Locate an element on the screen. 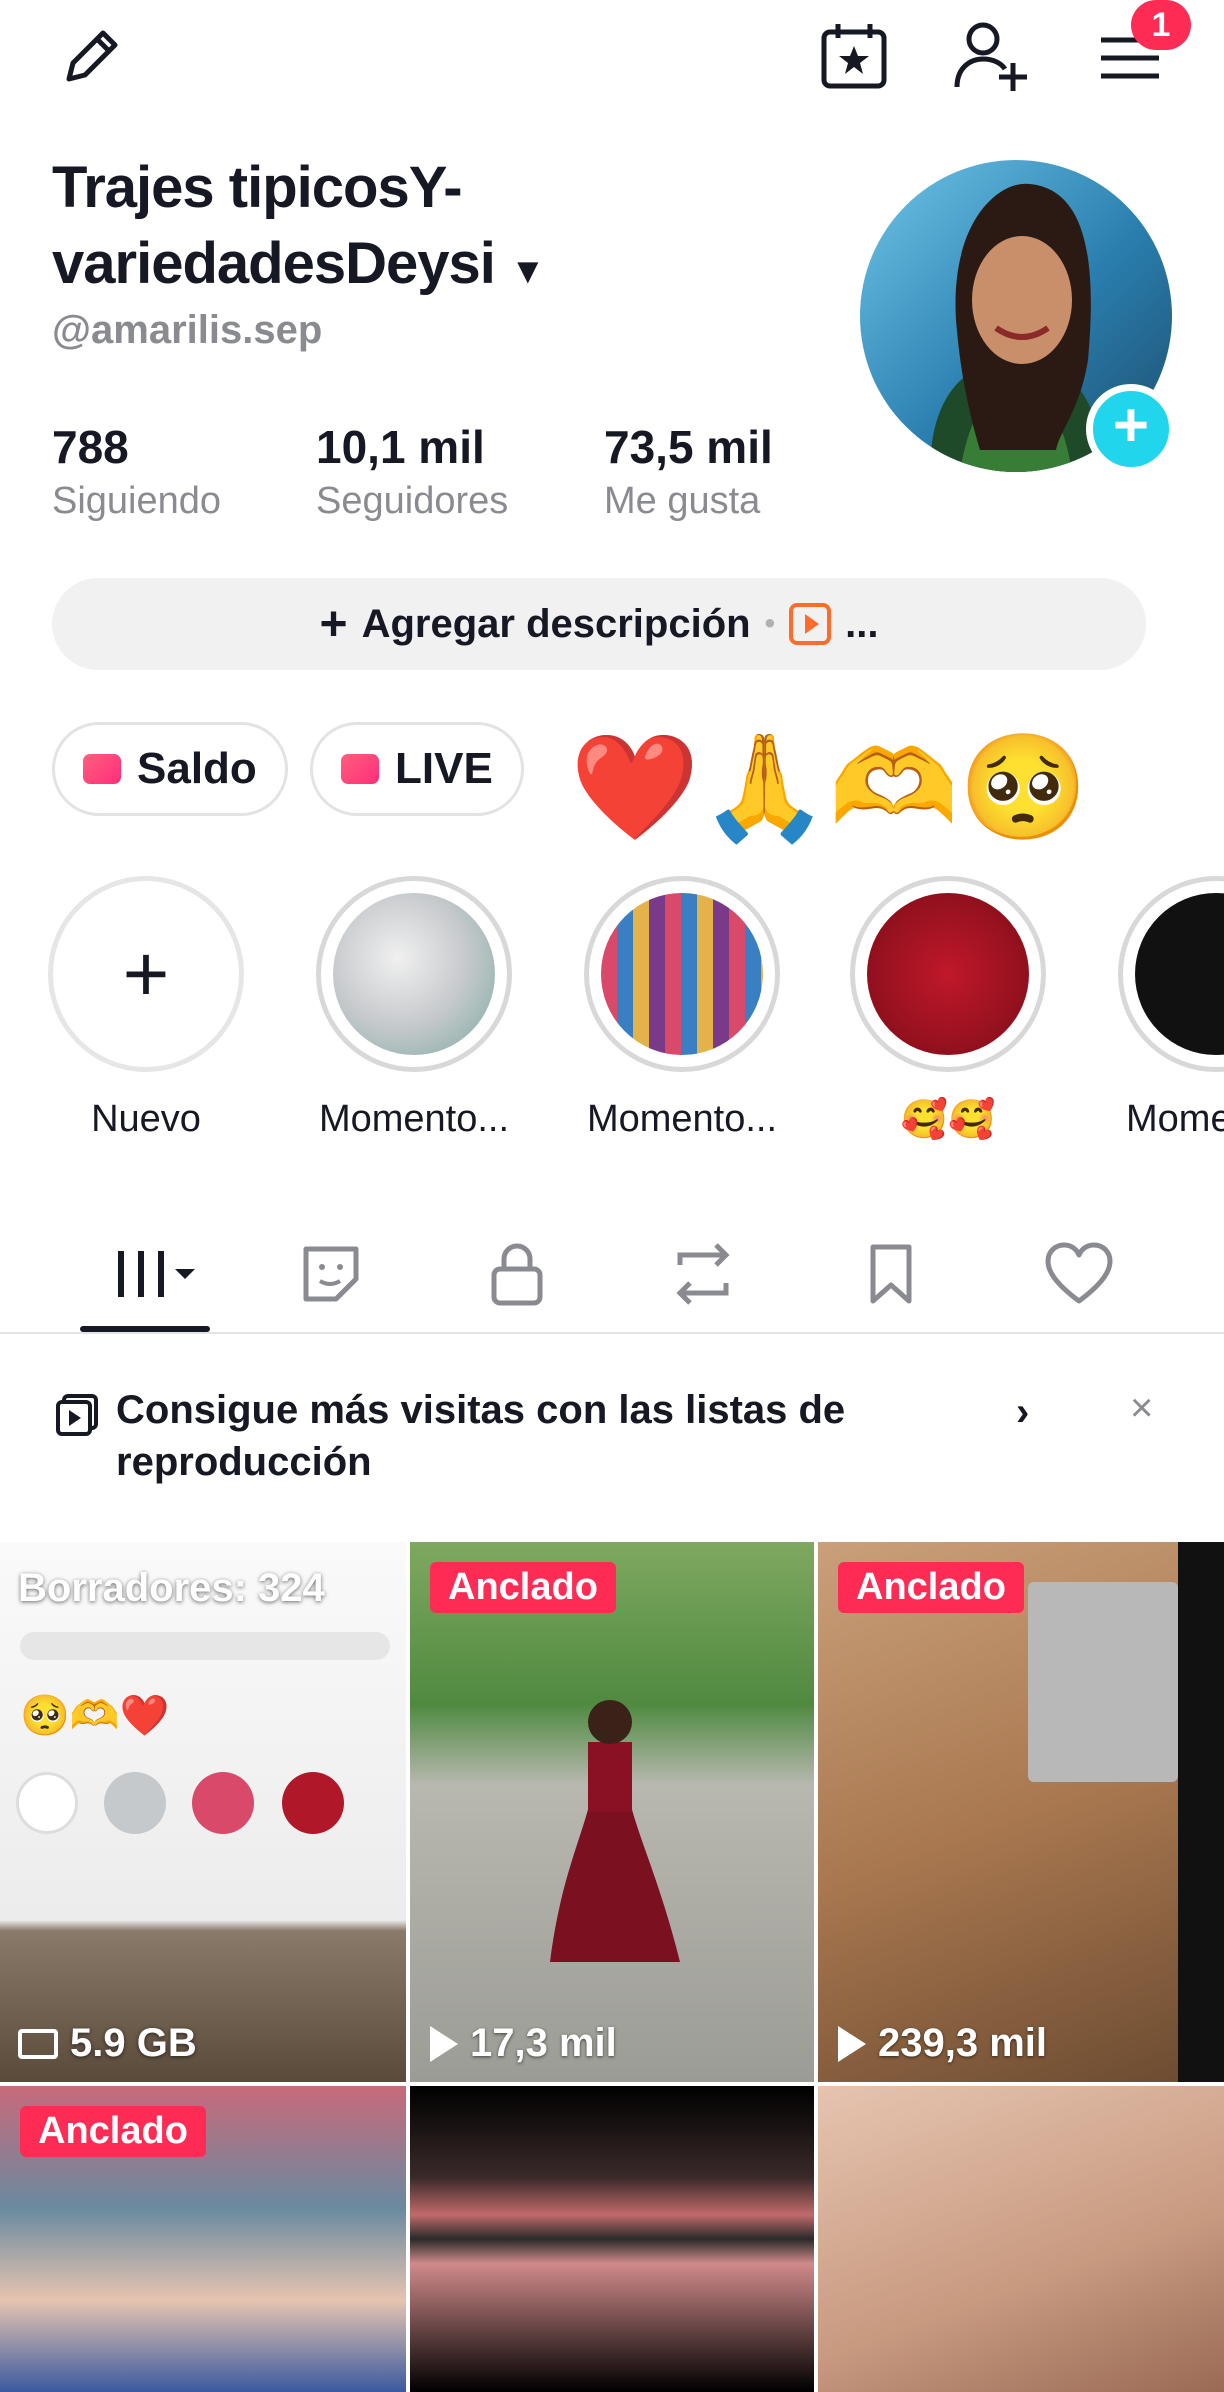  stat-label: Seguidores is located at coordinates (412, 501).